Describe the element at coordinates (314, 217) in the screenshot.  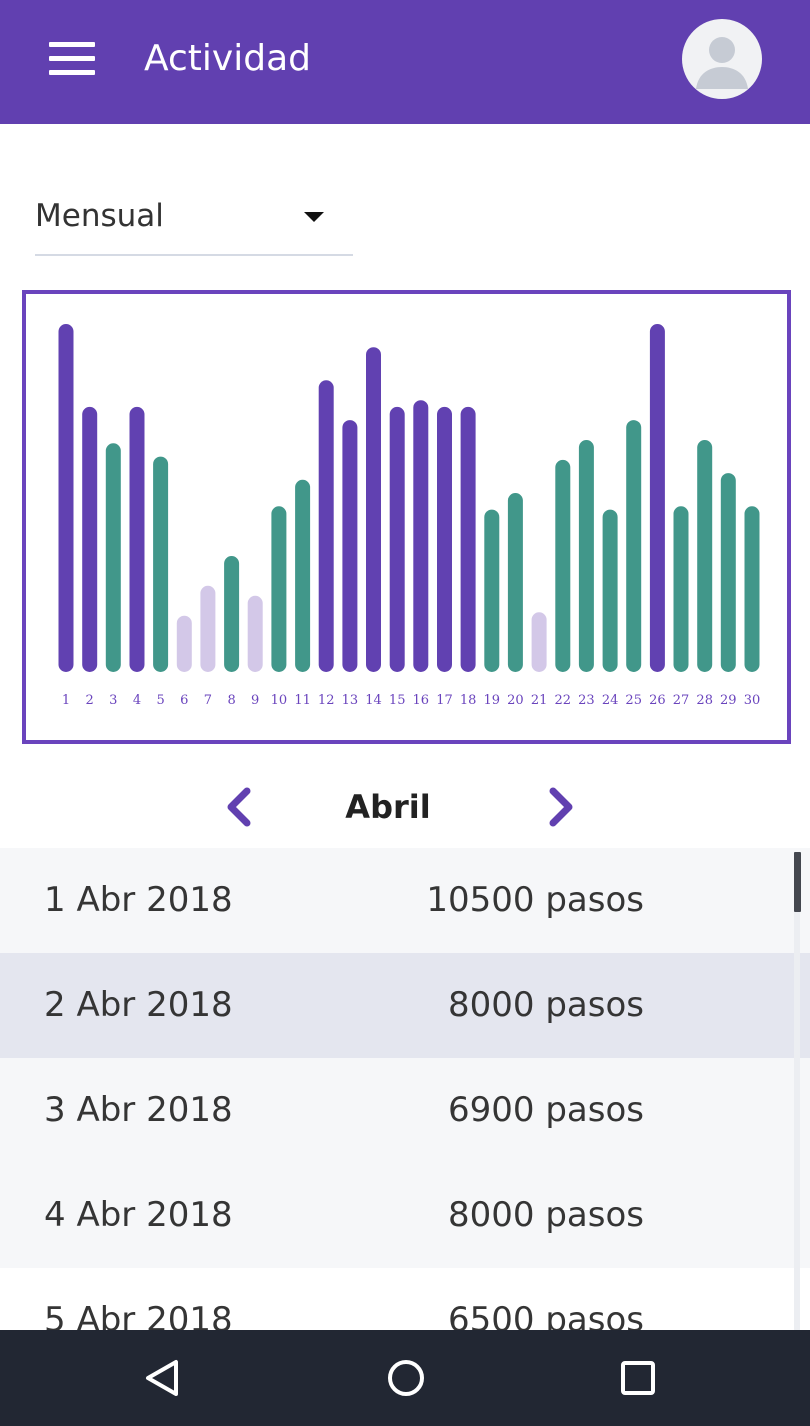
I see `caret-down-icon` at that location.